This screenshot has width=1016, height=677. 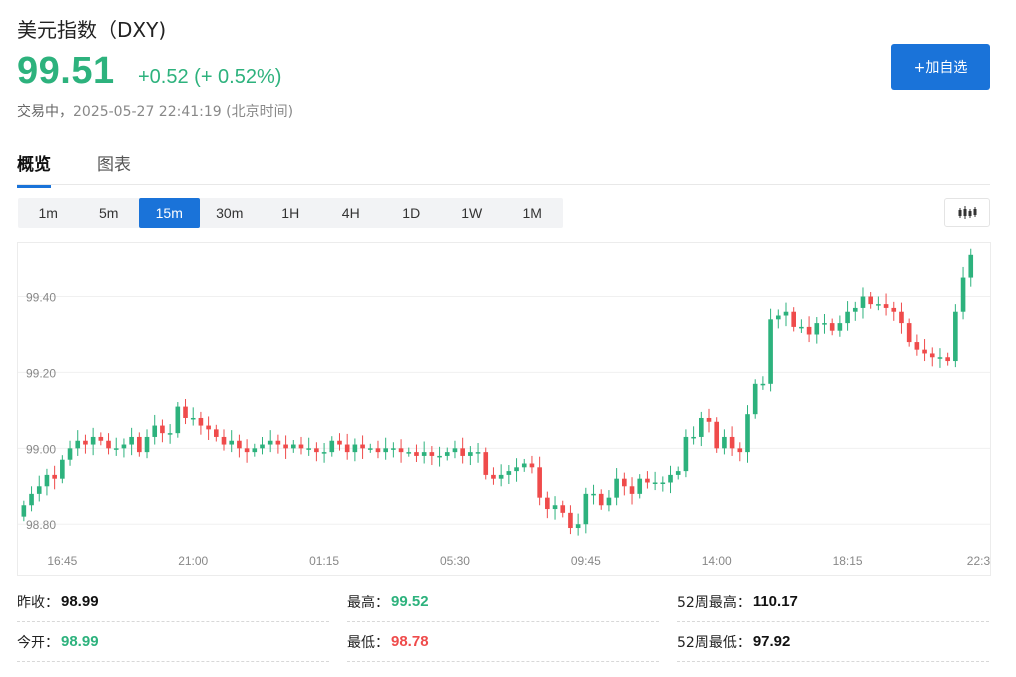 I want to click on stat-value: 98.99, so click(x=80, y=601).